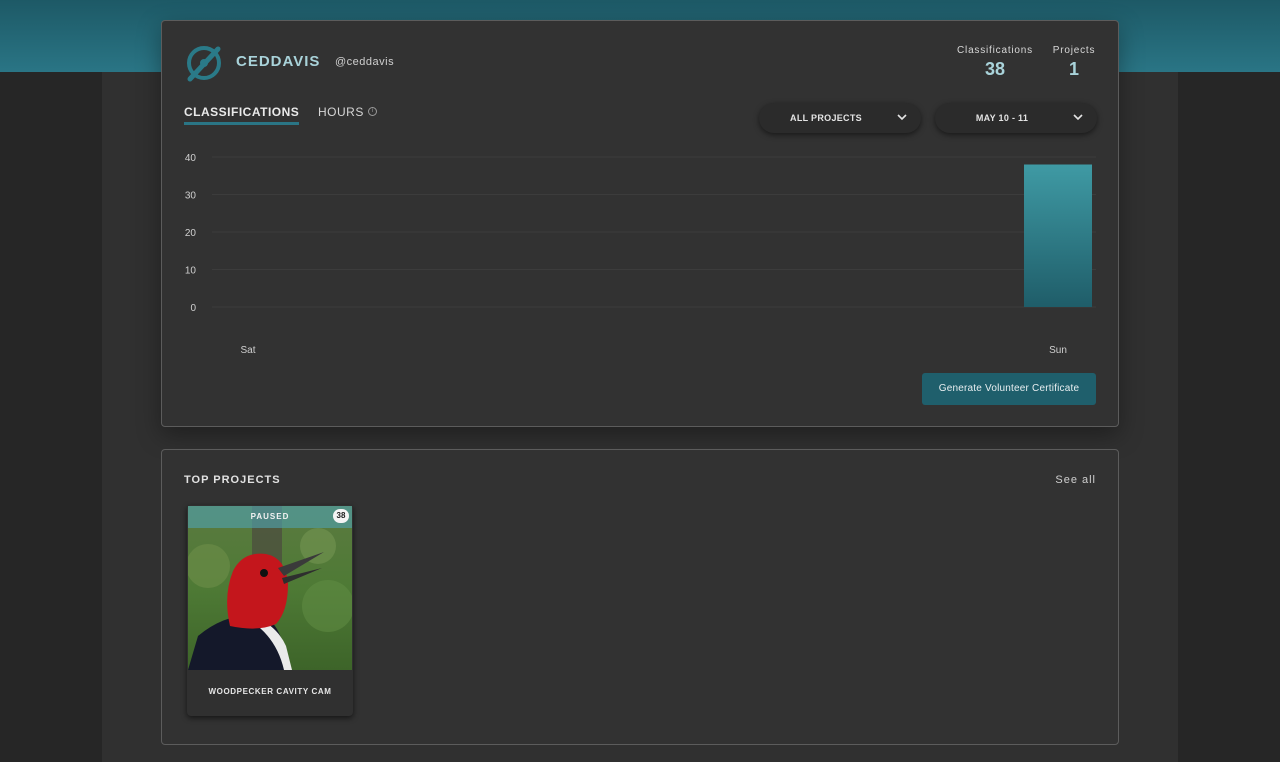 The height and width of the screenshot is (762, 1280). Describe the element at coordinates (995, 50) in the screenshot. I see `stat-classifications-label: Classifications` at that location.